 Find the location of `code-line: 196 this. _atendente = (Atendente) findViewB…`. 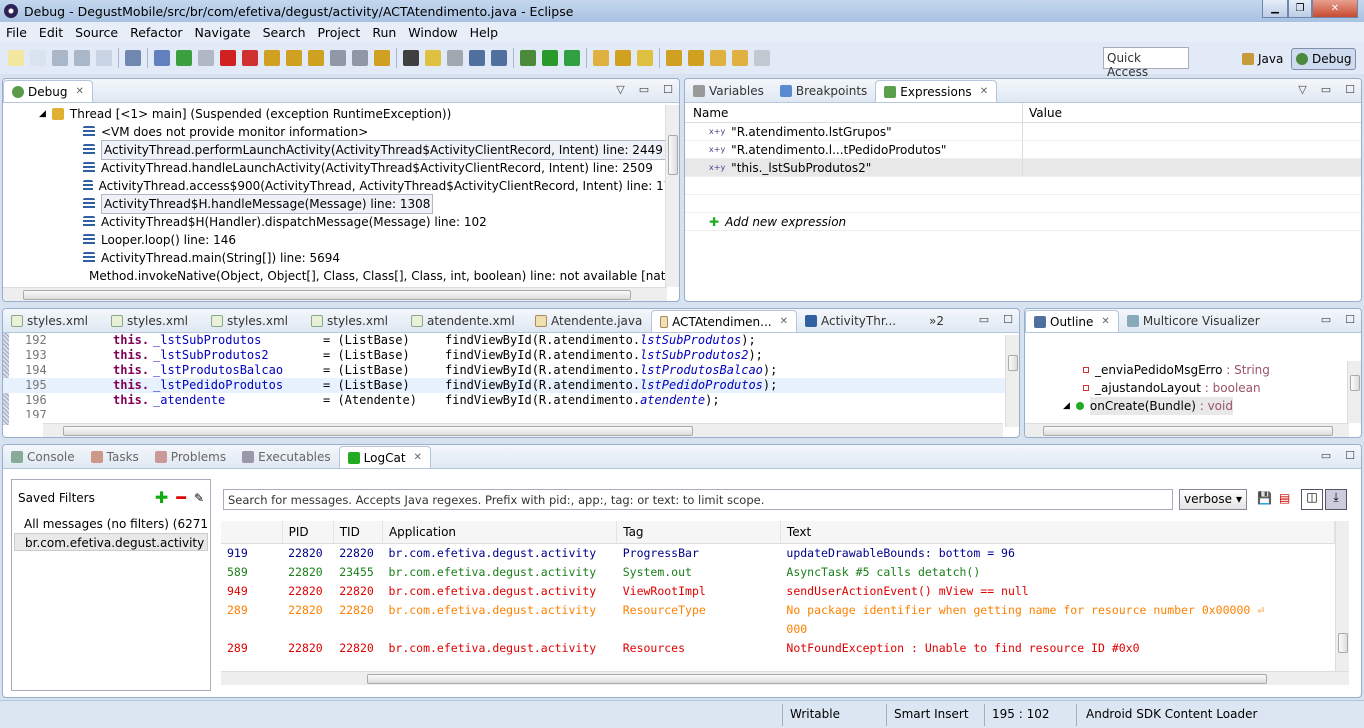

code-line: 196 this. _atendente = (Atendente) findViewB… is located at coordinates (511, 400).